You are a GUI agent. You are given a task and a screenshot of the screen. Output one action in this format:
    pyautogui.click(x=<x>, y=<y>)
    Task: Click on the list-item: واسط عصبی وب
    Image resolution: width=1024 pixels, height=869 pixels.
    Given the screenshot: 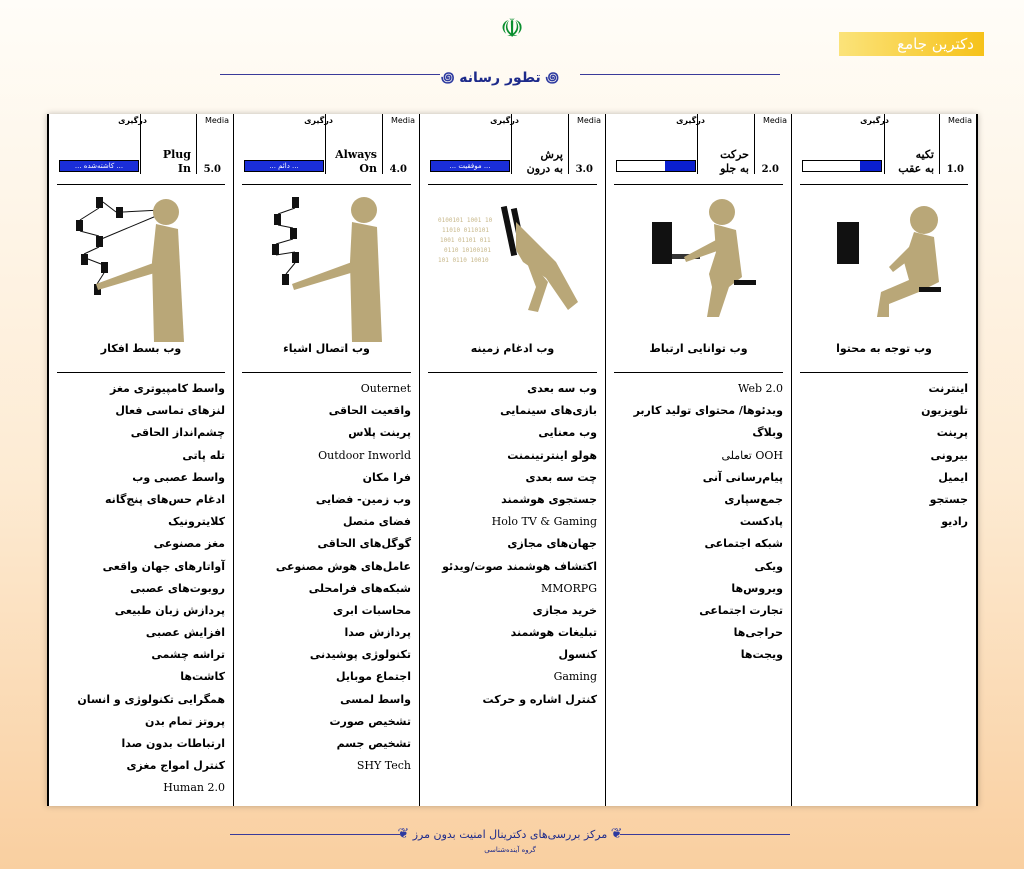 What is the action you would take?
    pyautogui.click(x=178, y=477)
    